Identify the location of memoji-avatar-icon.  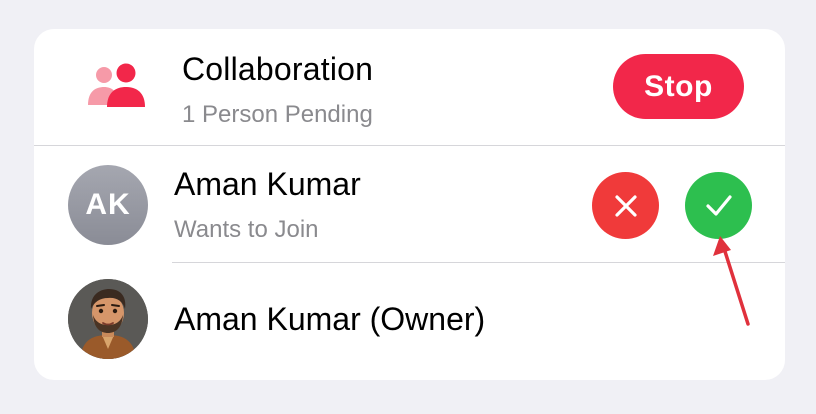
(108, 319).